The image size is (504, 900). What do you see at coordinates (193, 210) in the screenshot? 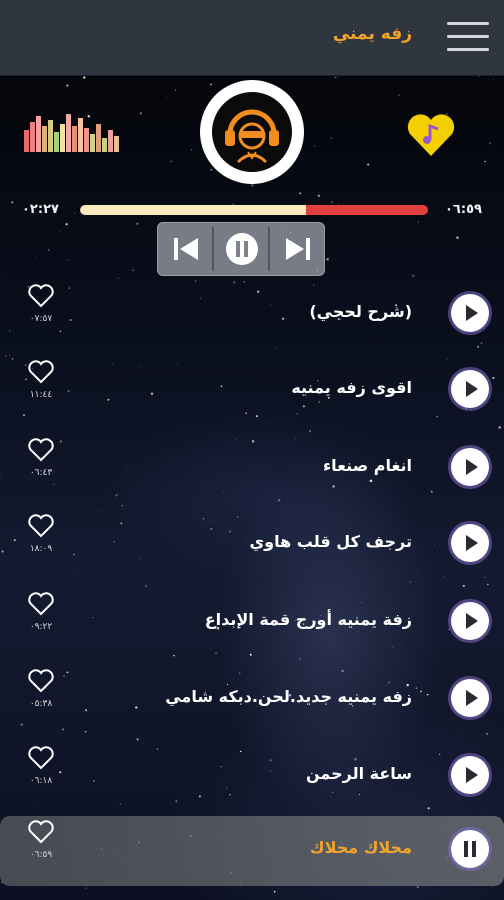
I see `progress-played` at bounding box center [193, 210].